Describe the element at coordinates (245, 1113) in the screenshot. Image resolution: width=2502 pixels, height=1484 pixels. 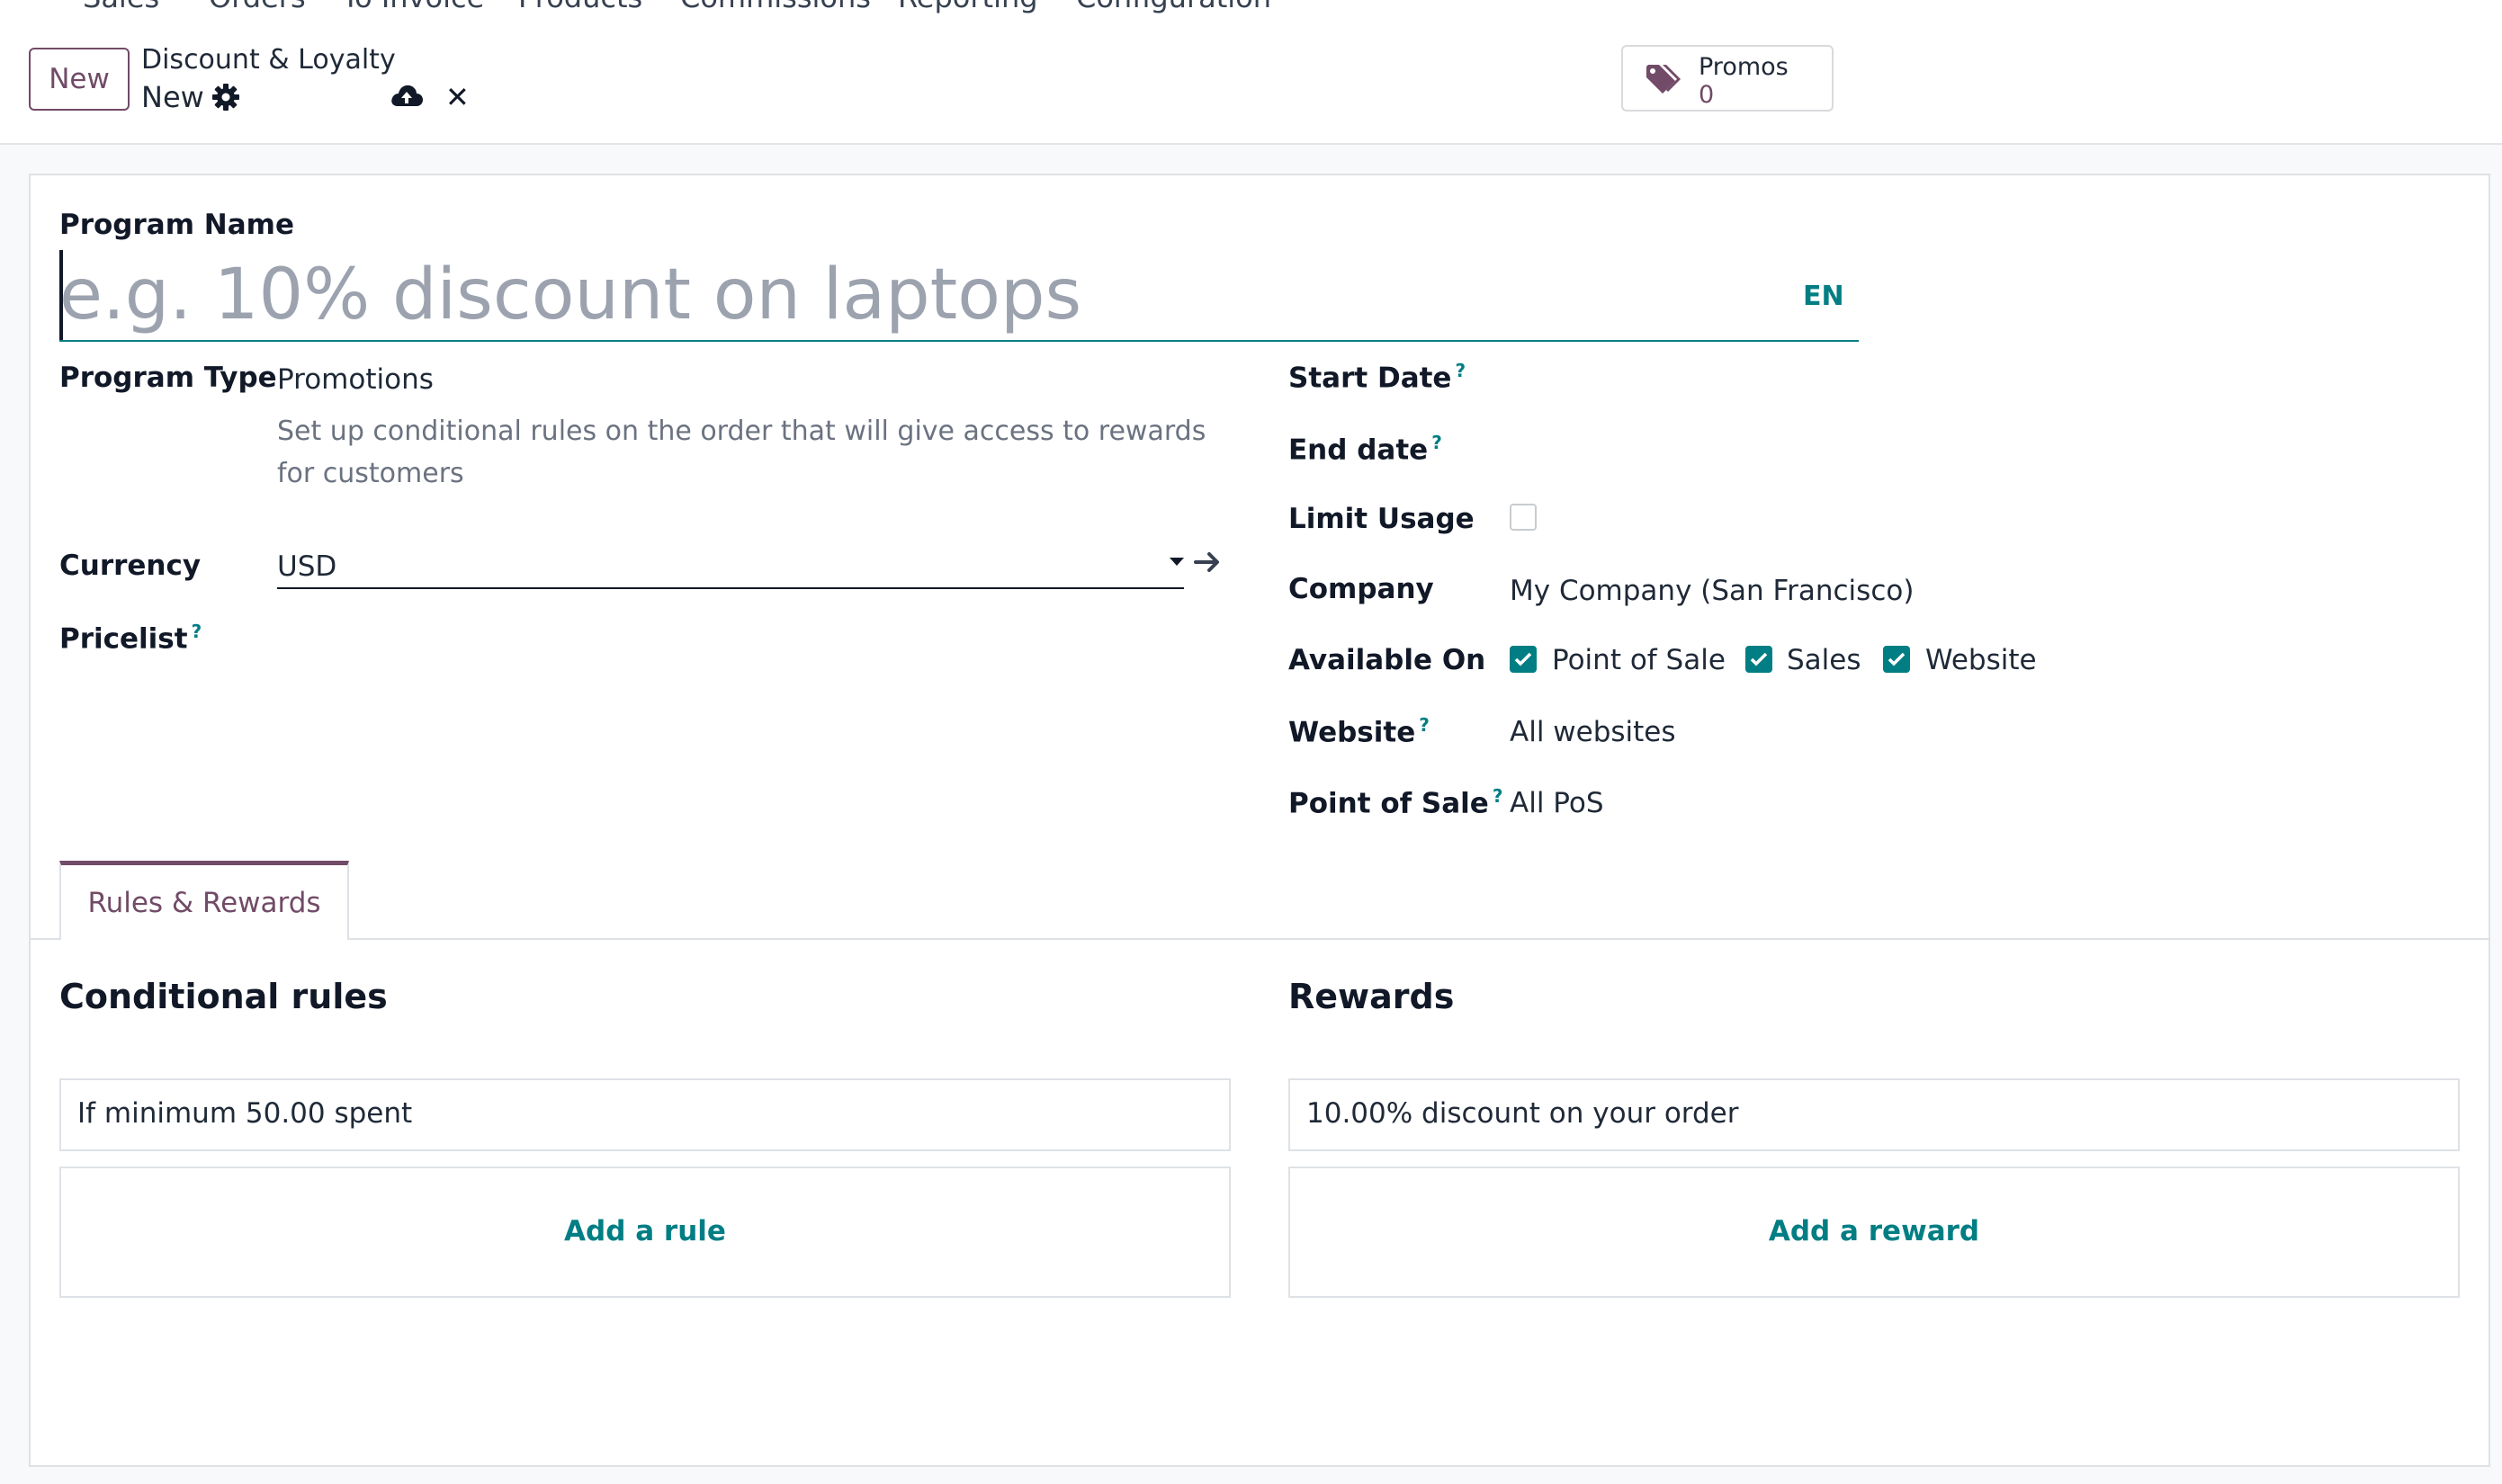
I see `rule-text: If minimum 50.00 spent` at that location.